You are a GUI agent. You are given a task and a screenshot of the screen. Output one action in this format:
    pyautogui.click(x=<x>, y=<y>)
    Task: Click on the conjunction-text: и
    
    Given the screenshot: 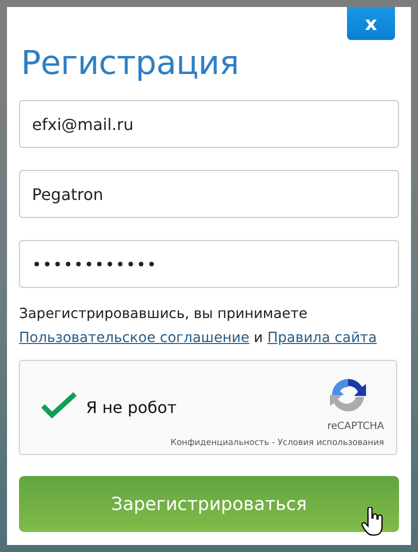 What is the action you would take?
    pyautogui.click(x=258, y=338)
    